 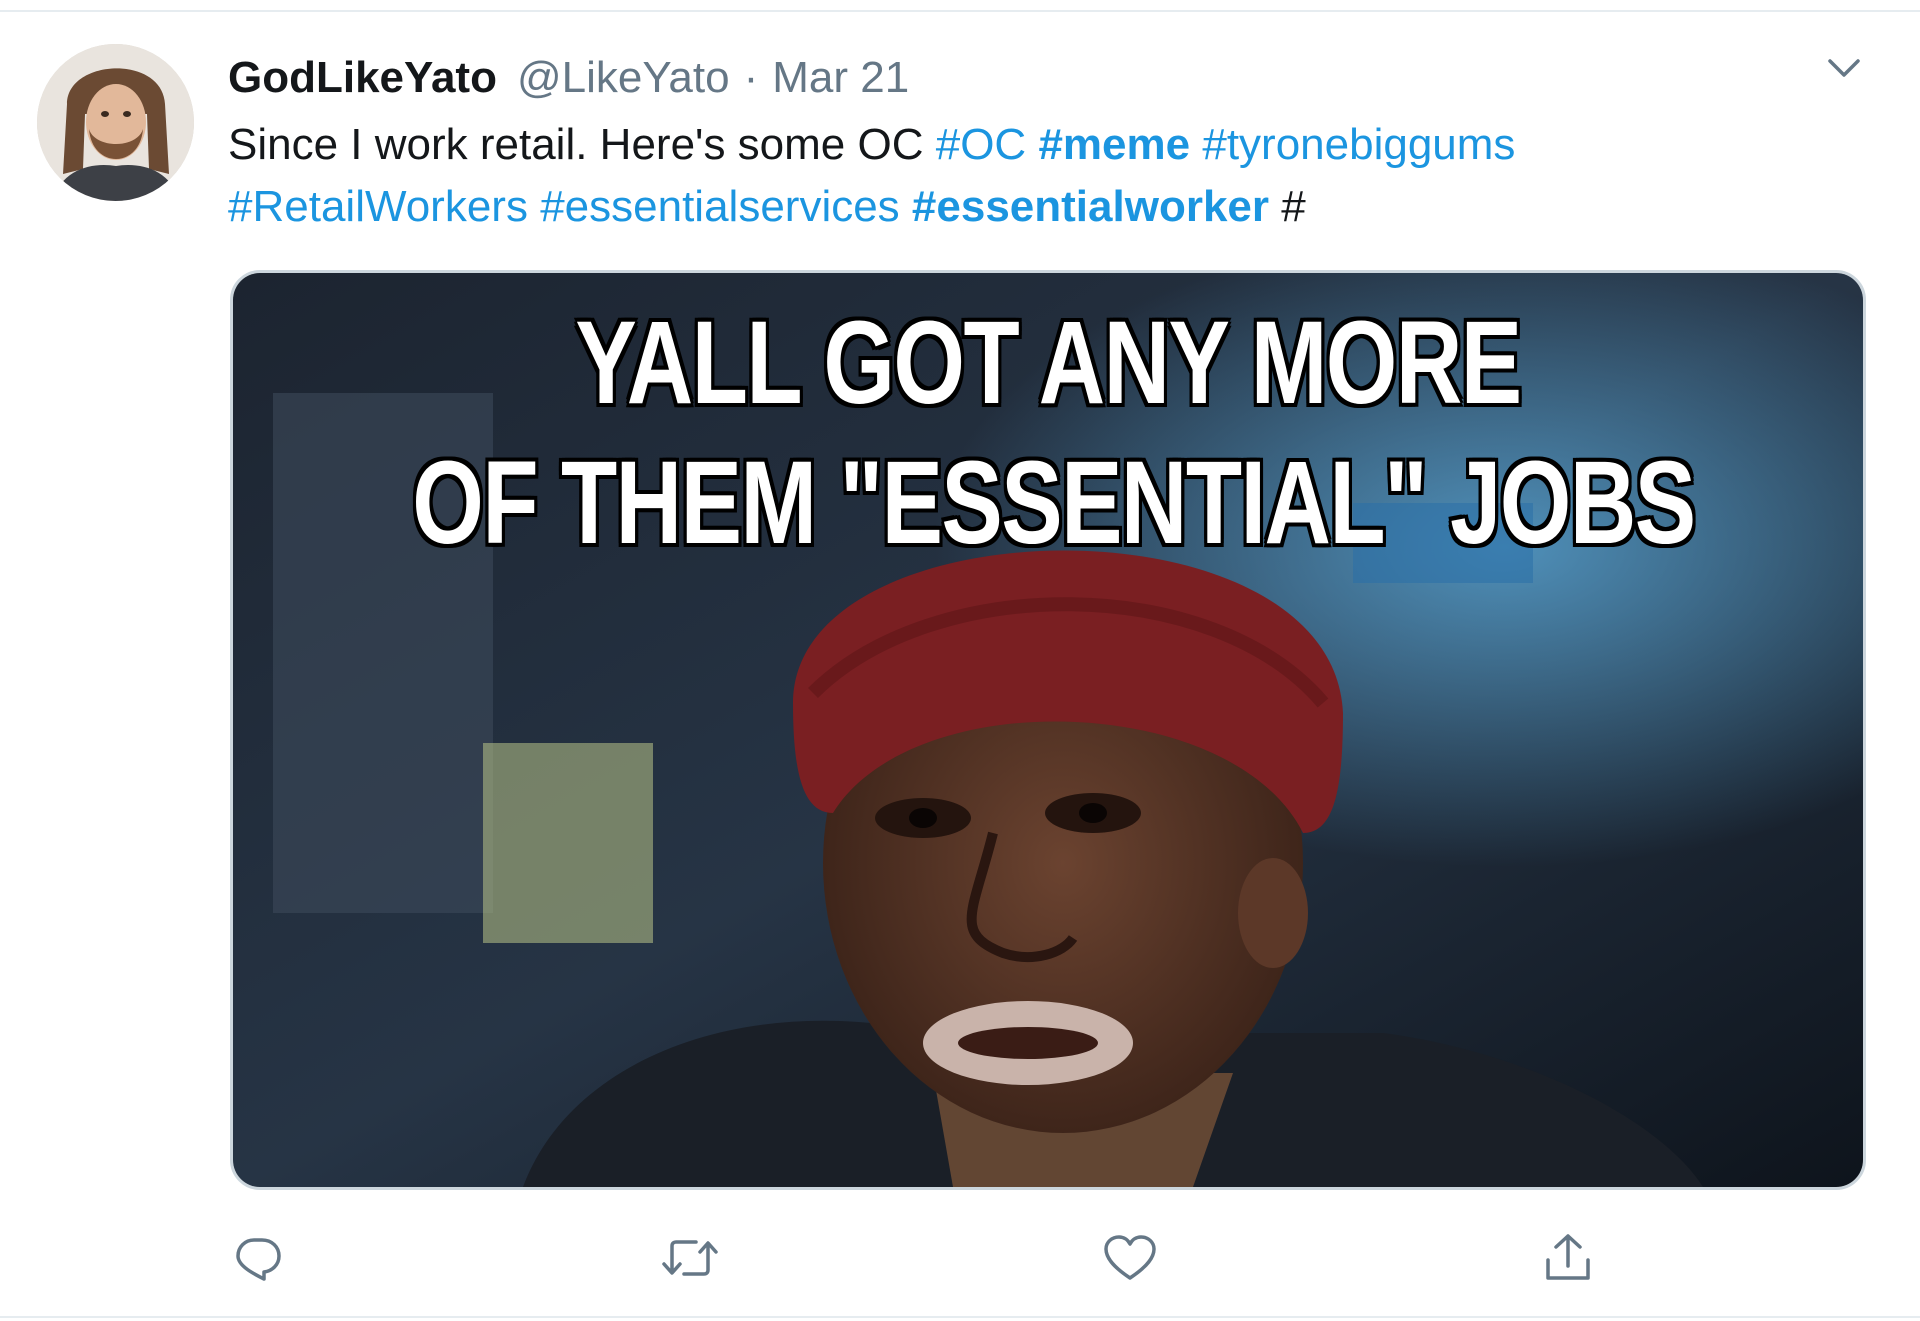 I want to click on tweet-text-plain: Since I work retail. Here's some OC, so click(x=576, y=144).